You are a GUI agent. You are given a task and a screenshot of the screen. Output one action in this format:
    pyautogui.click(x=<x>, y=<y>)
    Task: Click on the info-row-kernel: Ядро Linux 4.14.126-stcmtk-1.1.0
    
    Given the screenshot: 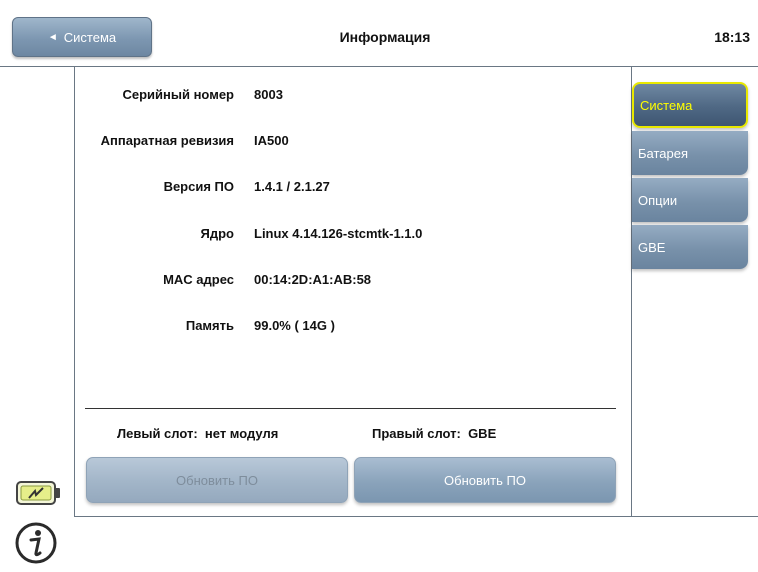 What is the action you would take?
    pyautogui.click(x=353, y=236)
    